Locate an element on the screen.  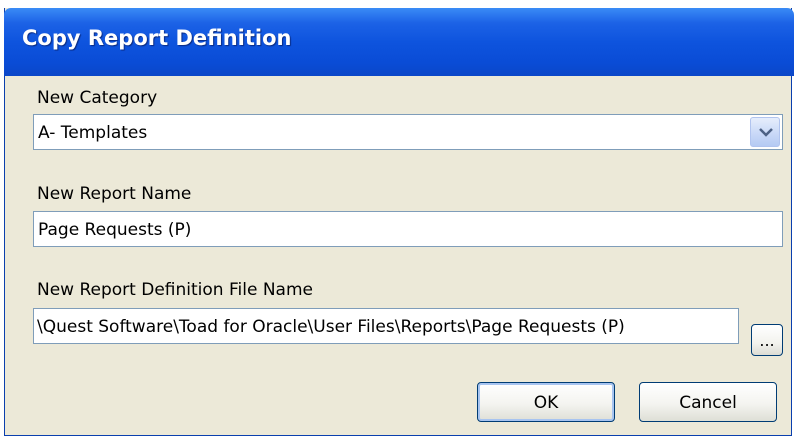
ok-button-label: OK is located at coordinates (546, 403).